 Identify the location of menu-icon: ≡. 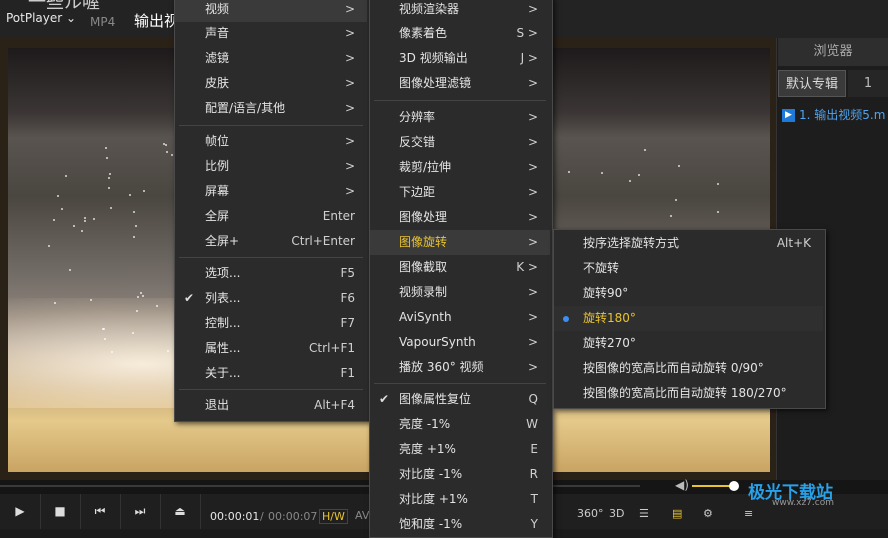
(748, 513).